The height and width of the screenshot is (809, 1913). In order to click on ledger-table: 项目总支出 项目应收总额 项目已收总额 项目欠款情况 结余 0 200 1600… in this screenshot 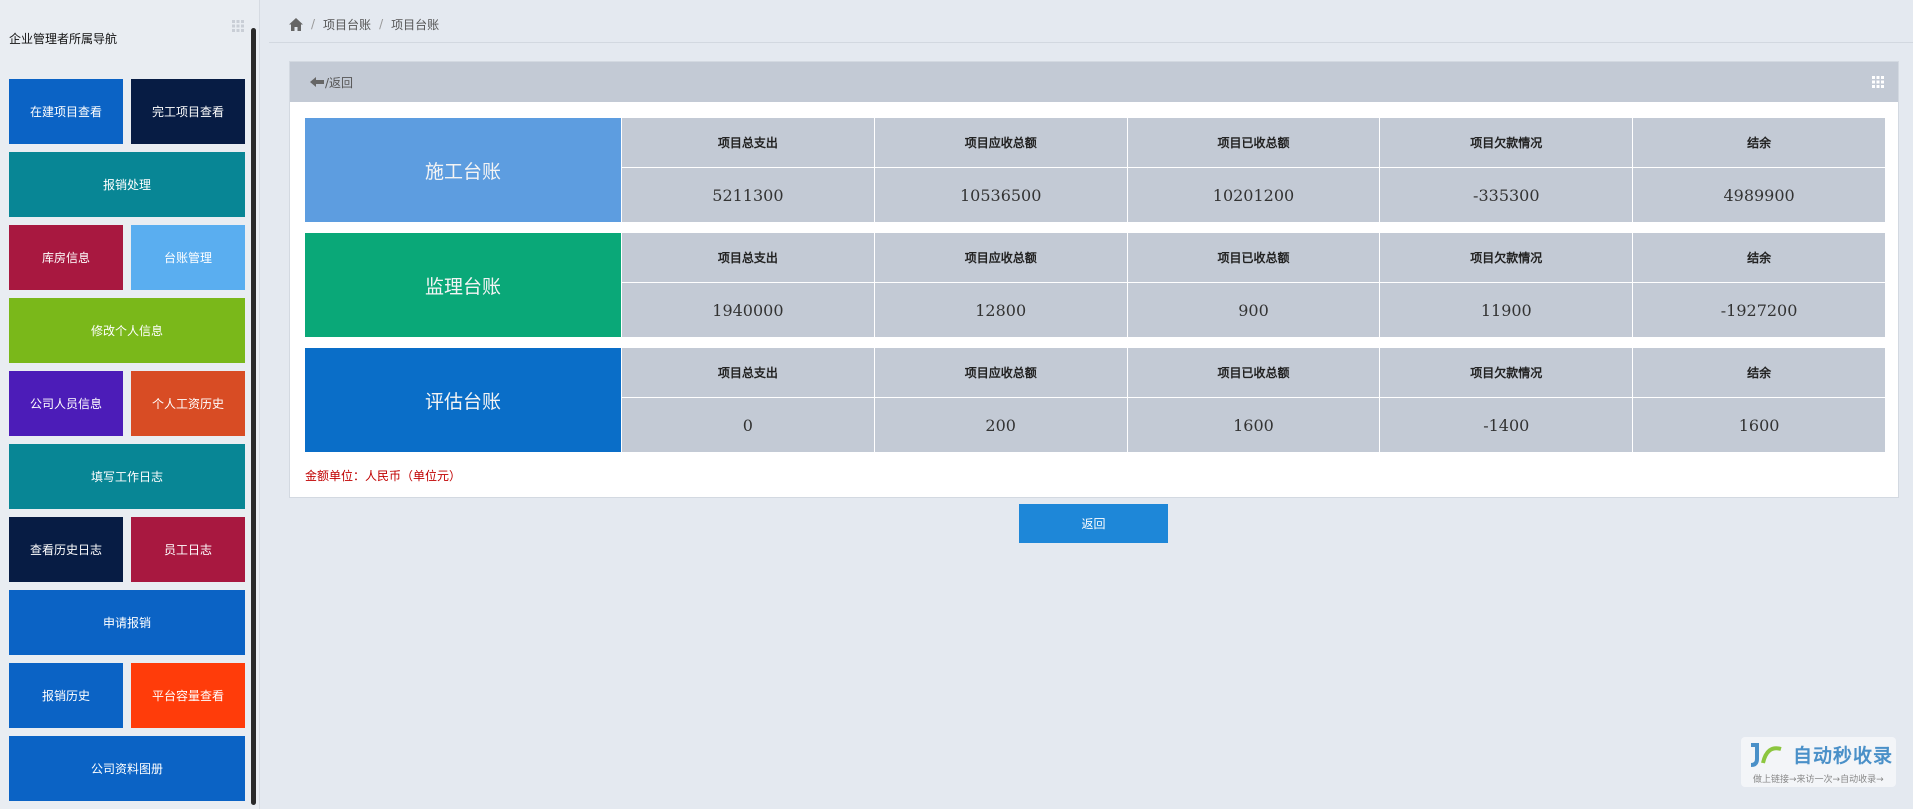, I will do `click(1253, 400)`.